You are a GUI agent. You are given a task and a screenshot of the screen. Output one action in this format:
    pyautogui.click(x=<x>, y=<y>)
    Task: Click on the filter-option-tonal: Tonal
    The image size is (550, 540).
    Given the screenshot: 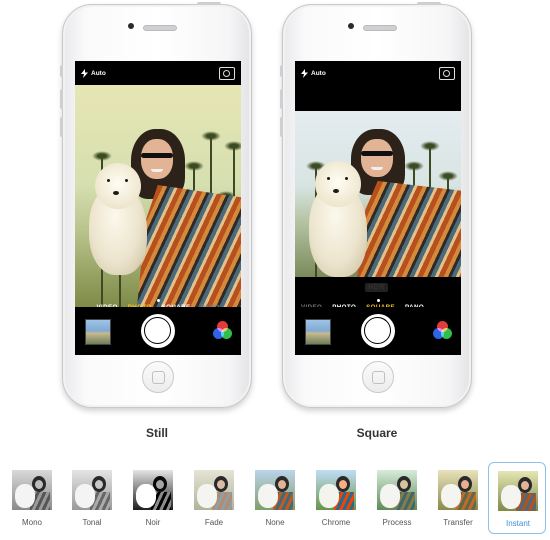 What is the action you would take?
    pyautogui.click(x=92, y=498)
    